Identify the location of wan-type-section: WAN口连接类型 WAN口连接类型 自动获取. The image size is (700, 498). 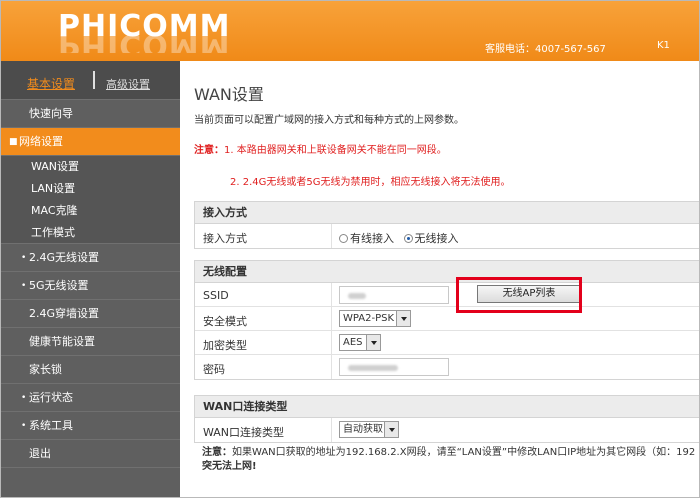
(446, 419).